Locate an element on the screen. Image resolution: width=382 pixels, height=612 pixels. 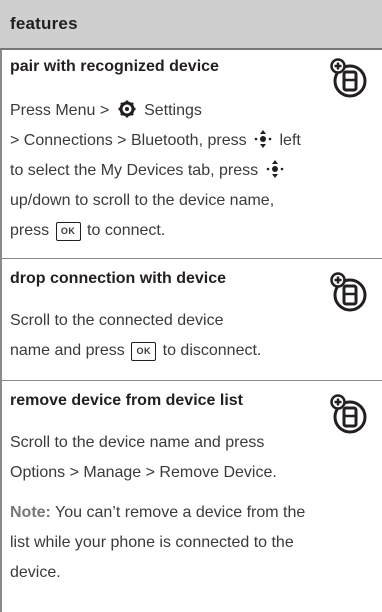
pair-line-2: > Connections > Bluetooth, press left is located at coordinates (155, 141).